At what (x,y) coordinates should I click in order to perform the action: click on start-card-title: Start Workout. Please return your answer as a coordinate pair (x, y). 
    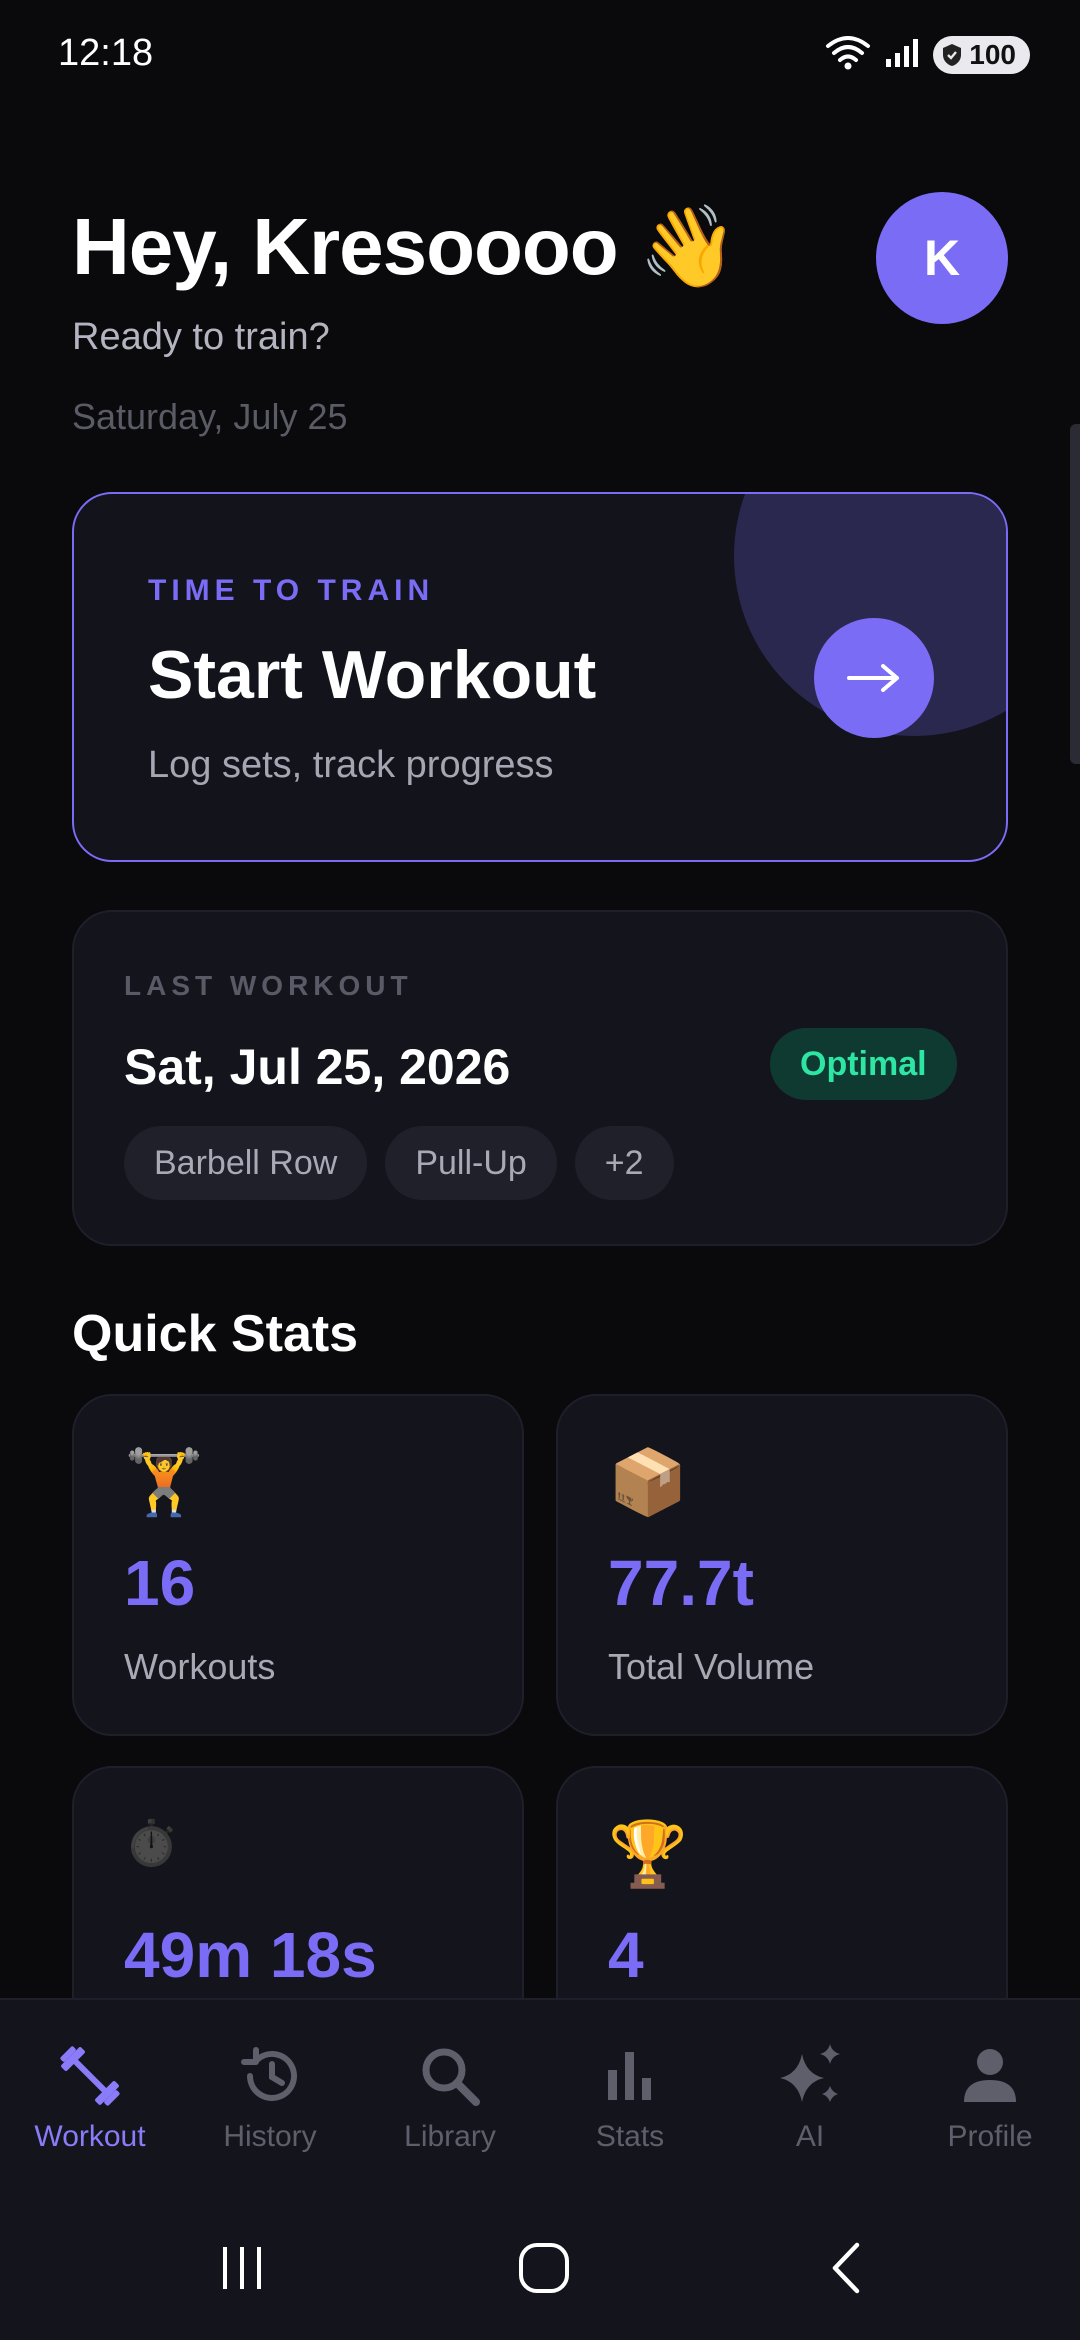
    Looking at the image, I should click on (372, 675).